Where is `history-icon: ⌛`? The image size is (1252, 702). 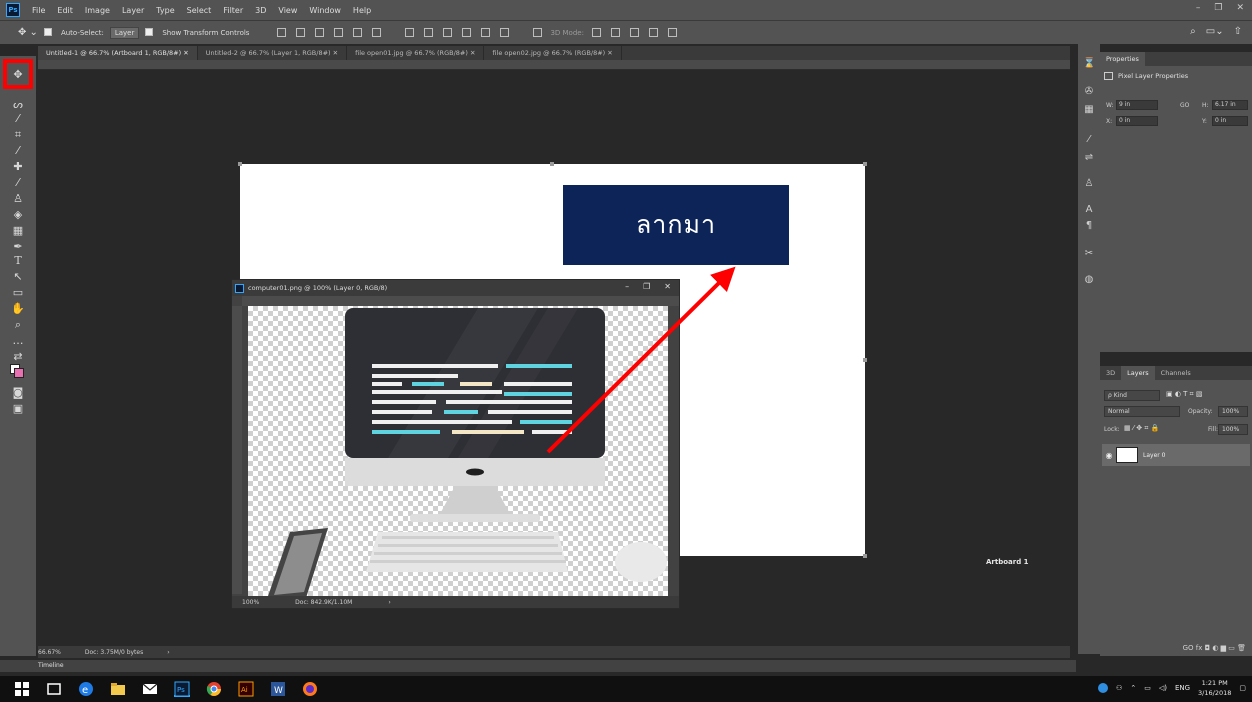 history-icon: ⌛ is located at coordinates (1089, 64).